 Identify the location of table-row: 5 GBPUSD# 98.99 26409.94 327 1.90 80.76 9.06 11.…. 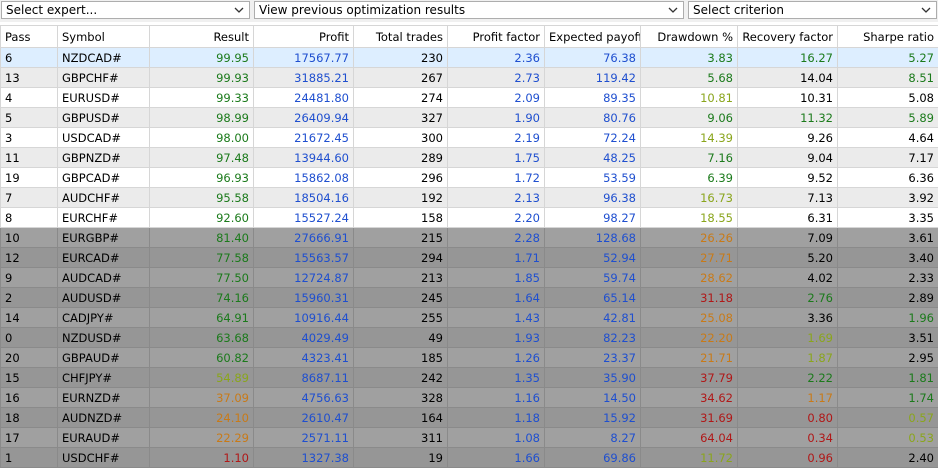
(469, 117).